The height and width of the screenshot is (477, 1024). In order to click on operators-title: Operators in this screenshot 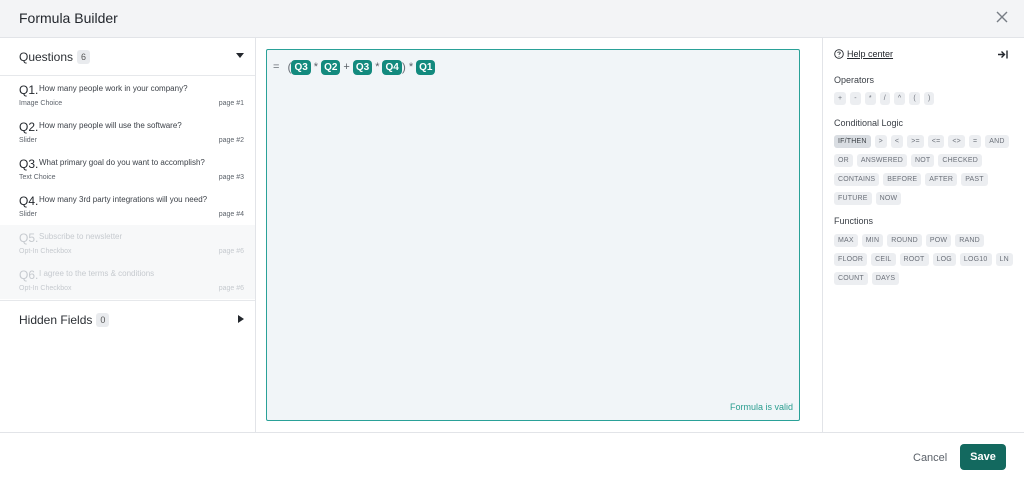, I will do `click(854, 80)`.